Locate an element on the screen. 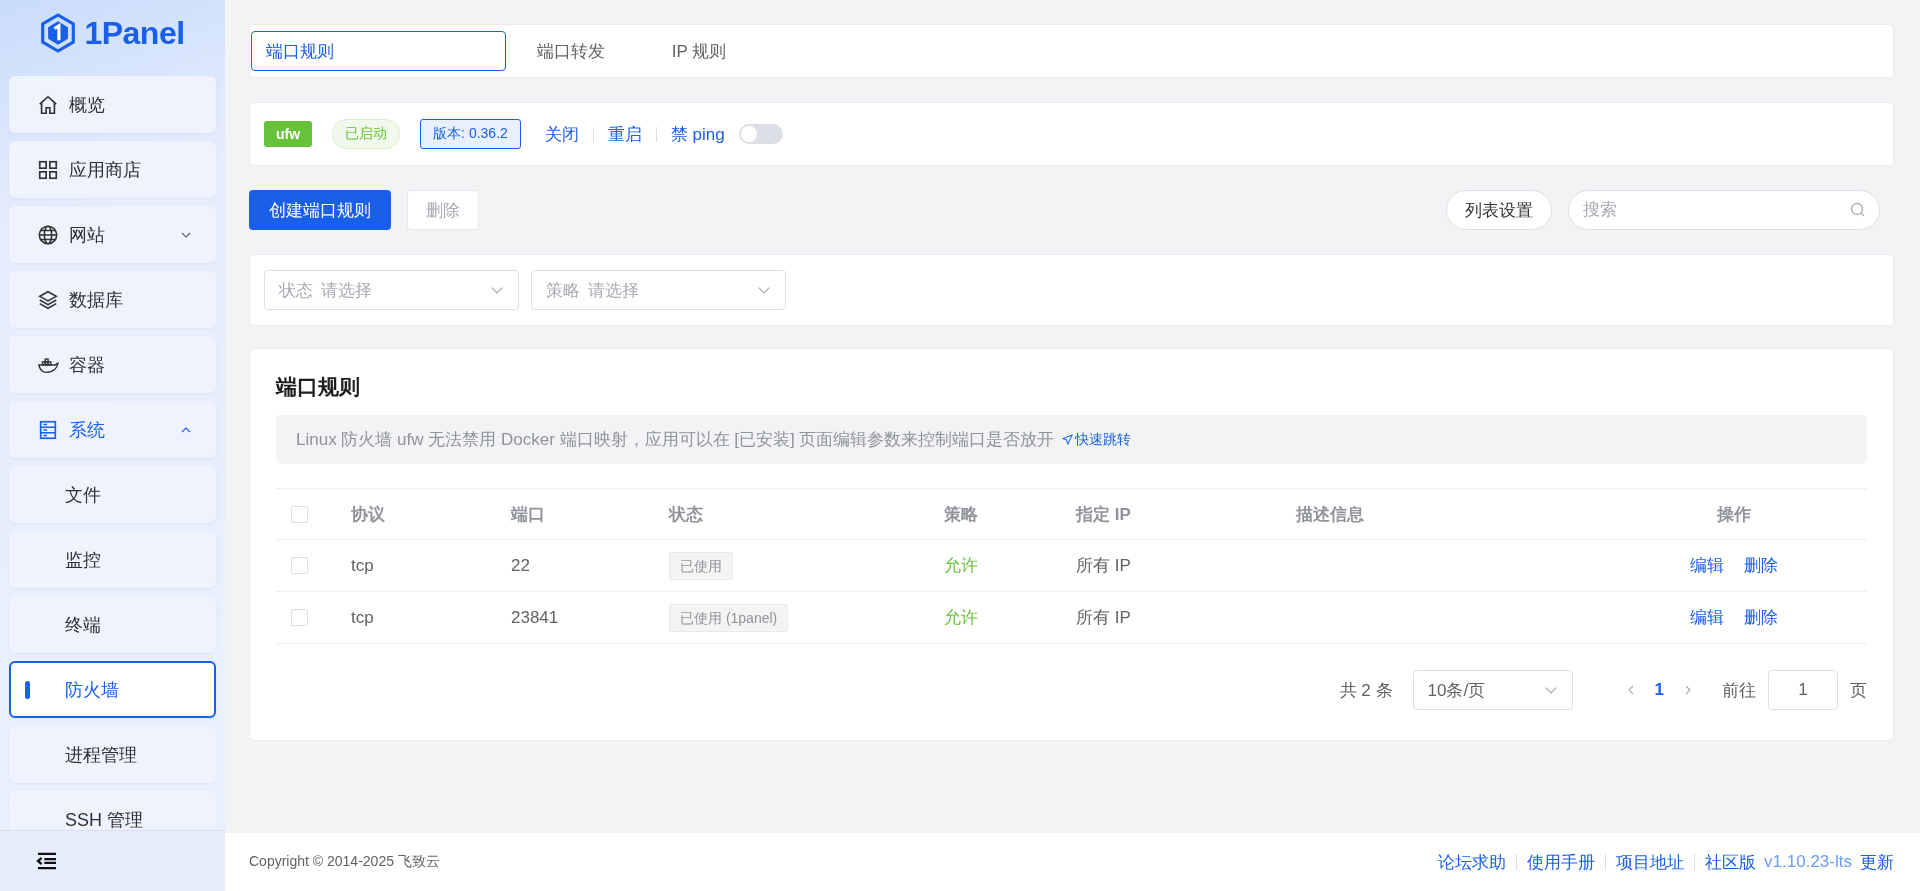 This screenshot has width=1920, height=891. total-count: 共 2 条 is located at coordinates (1366, 690).